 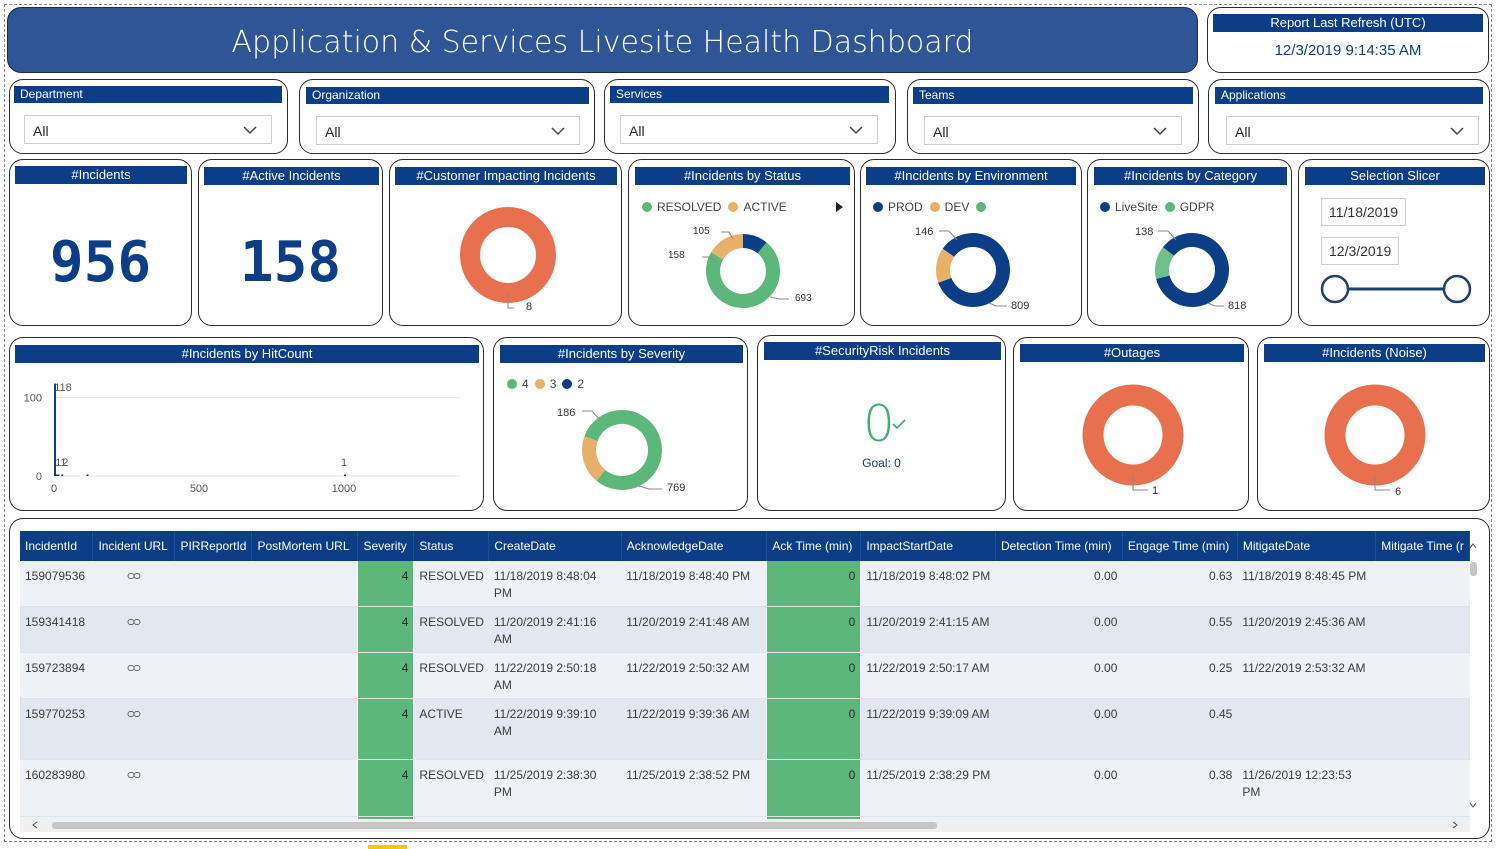 What do you see at coordinates (1360, 251) in the screenshot?
I see `end-date-input: 12/3/2019` at bounding box center [1360, 251].